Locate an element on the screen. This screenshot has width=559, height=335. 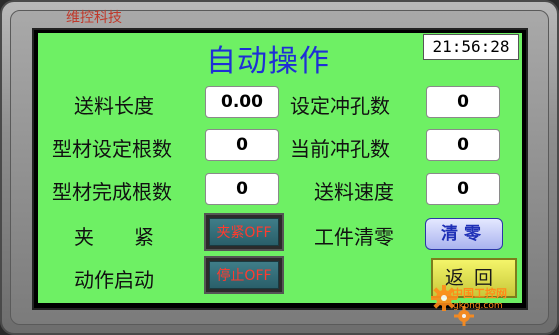
feed-speed-label: 送料速度 is located at coordinates (354, 192).